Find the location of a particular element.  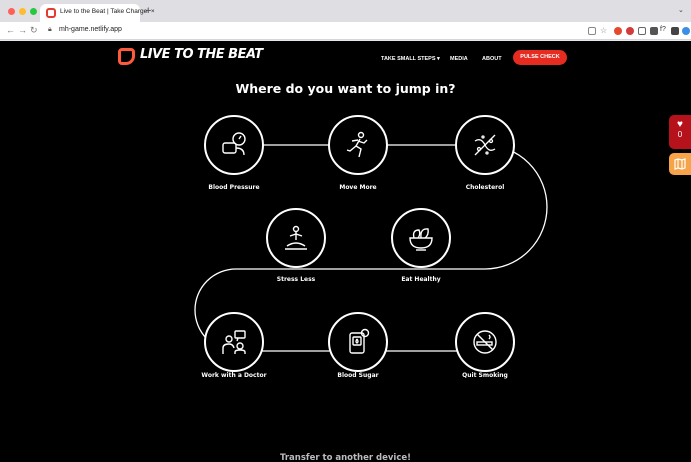

heart-count: 0 is located at coordinates (680, 134).